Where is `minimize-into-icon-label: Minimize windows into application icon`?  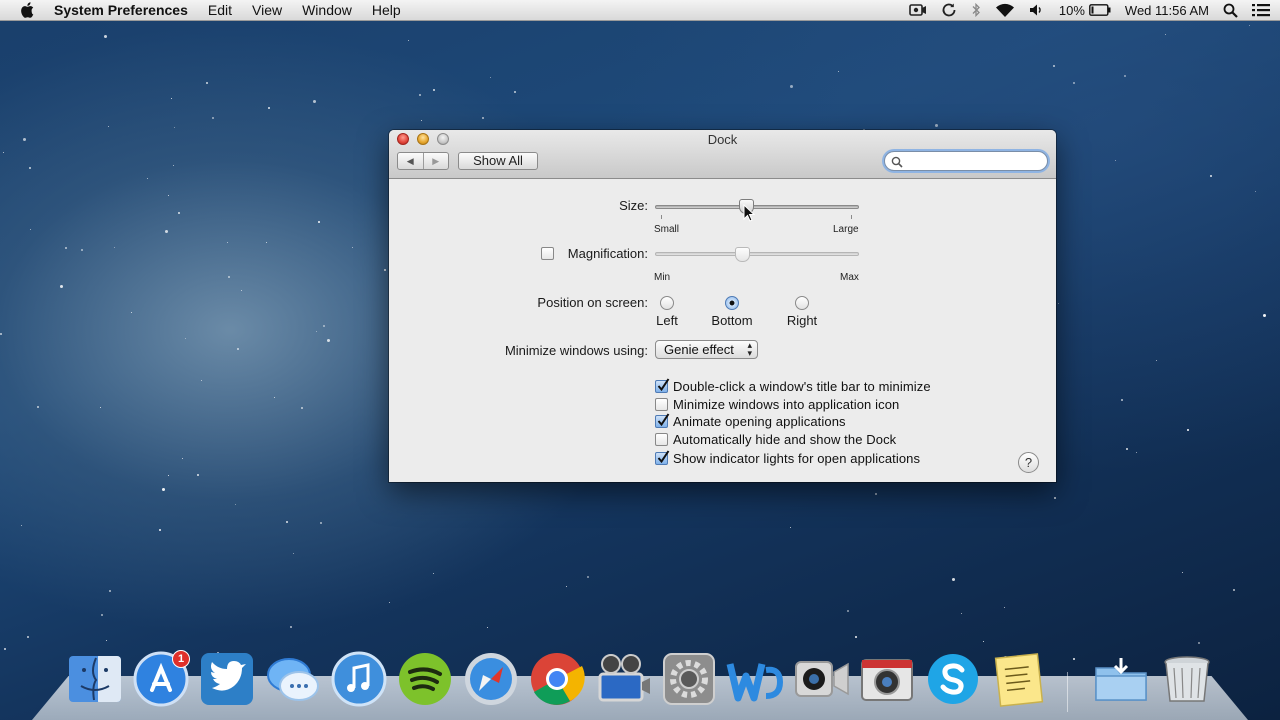
minimize-into-icon-label: Minimize windows into application icon is located at coordinates (786, 404).